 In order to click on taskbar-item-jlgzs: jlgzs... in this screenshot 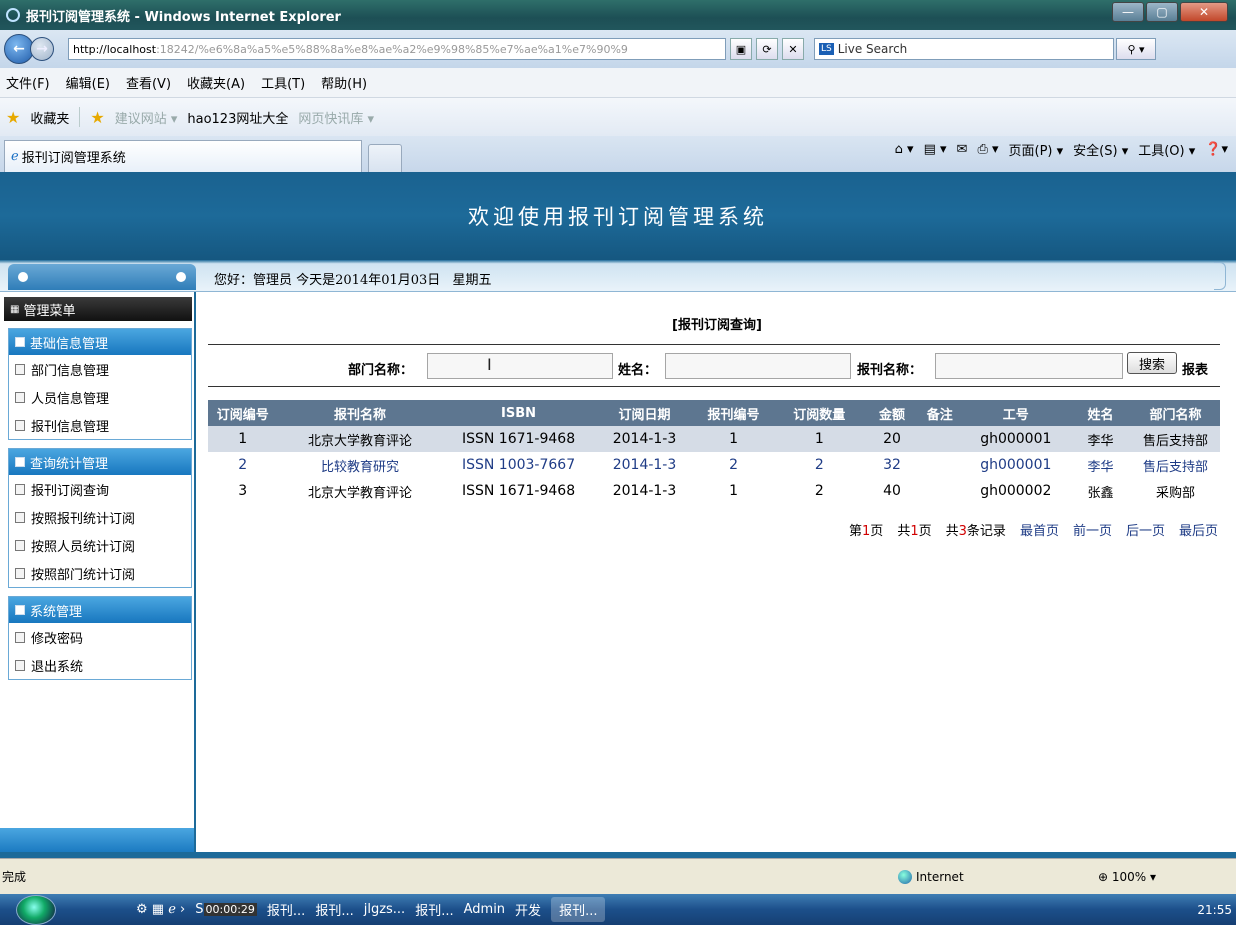, I will do `click(384, 909)`.